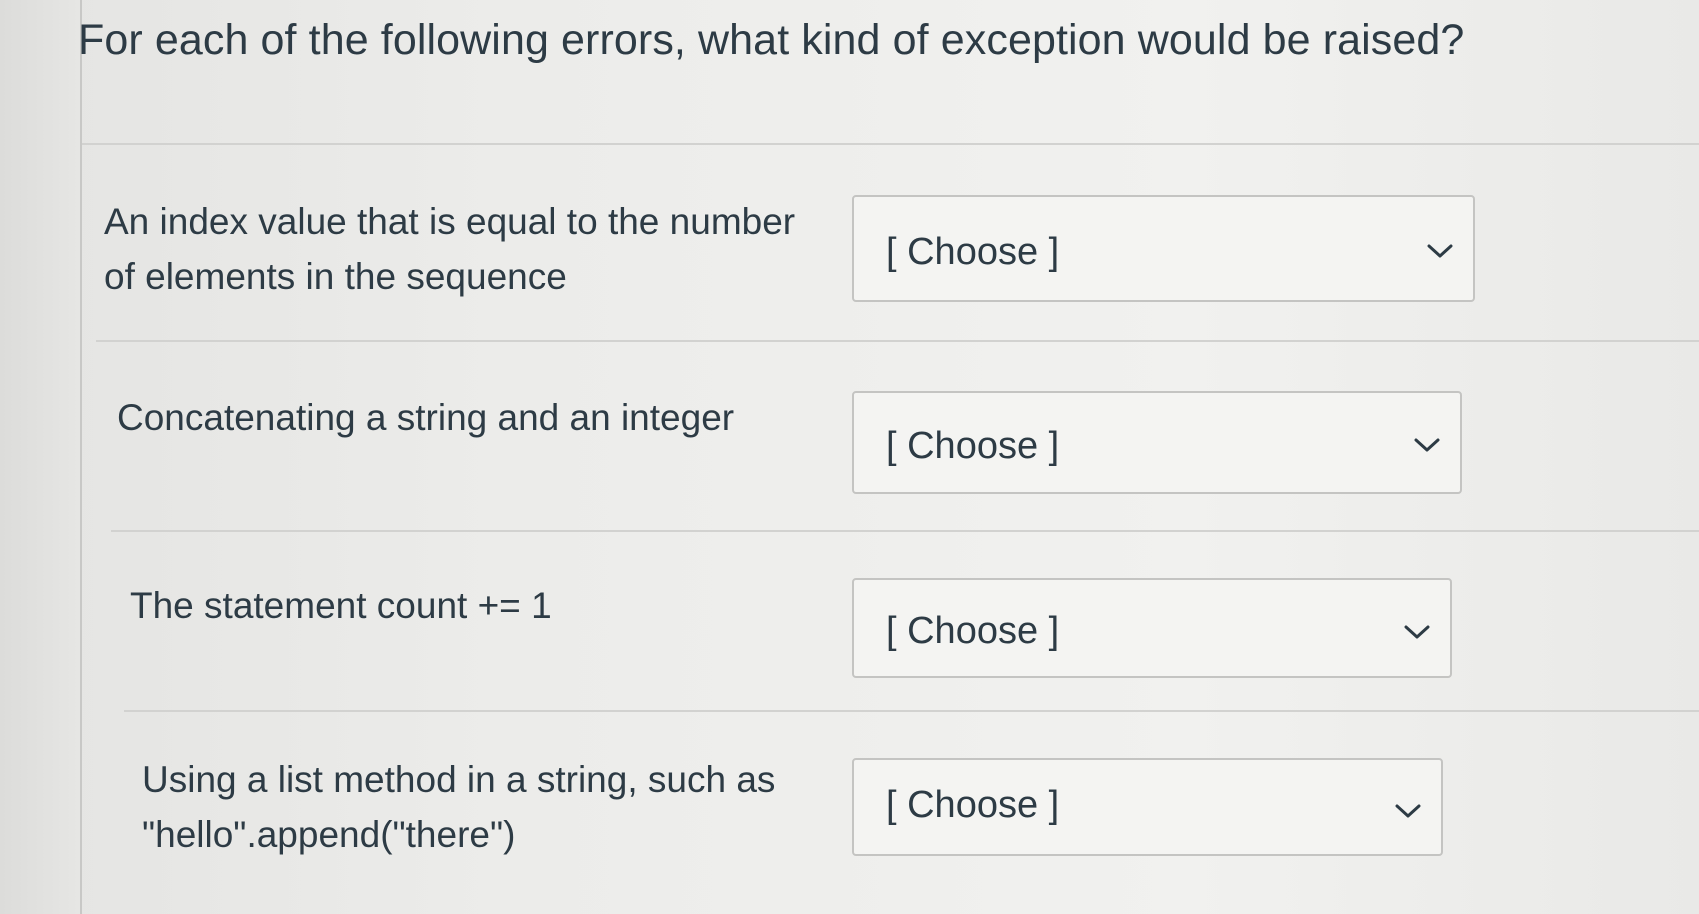 The height and width of the screenshot is (914, 1699). I want to click on row-label-count-statement: The statement count += 1, so click(341, 605).